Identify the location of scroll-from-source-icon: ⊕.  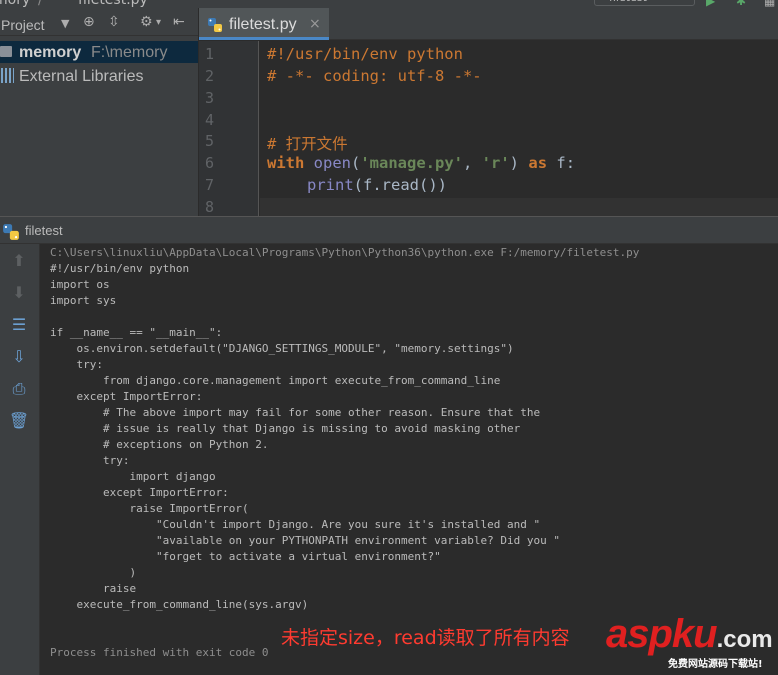
(89, 22).